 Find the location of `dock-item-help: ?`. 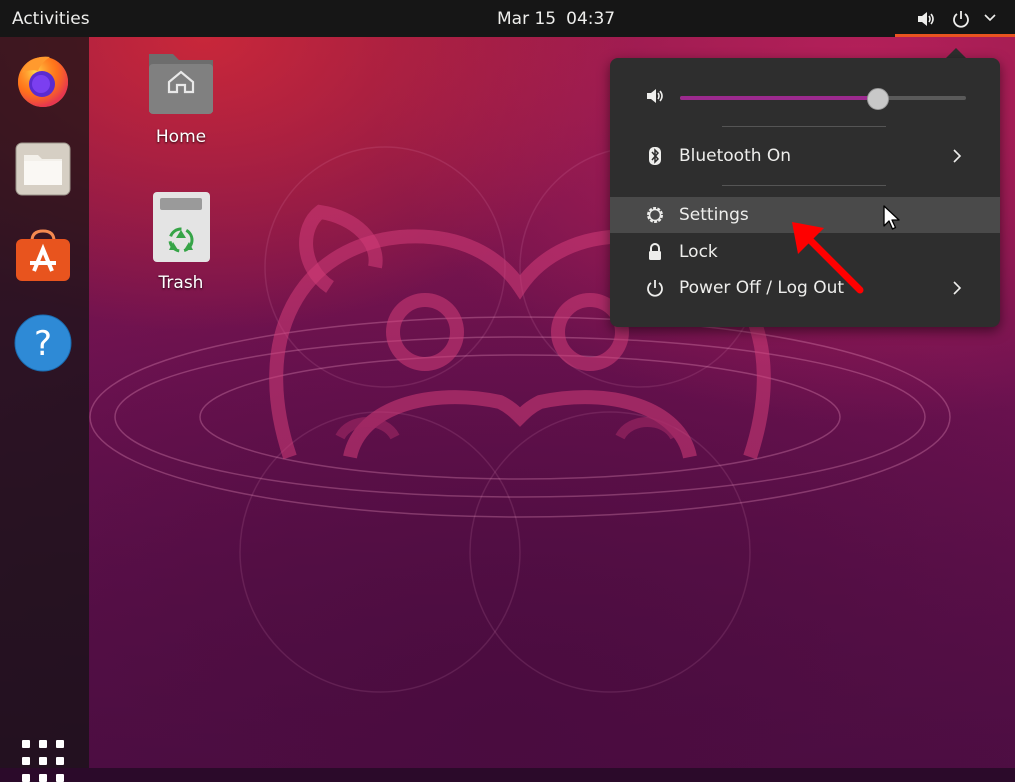

dock-item-help: ? is located at coordinates (43, 343).